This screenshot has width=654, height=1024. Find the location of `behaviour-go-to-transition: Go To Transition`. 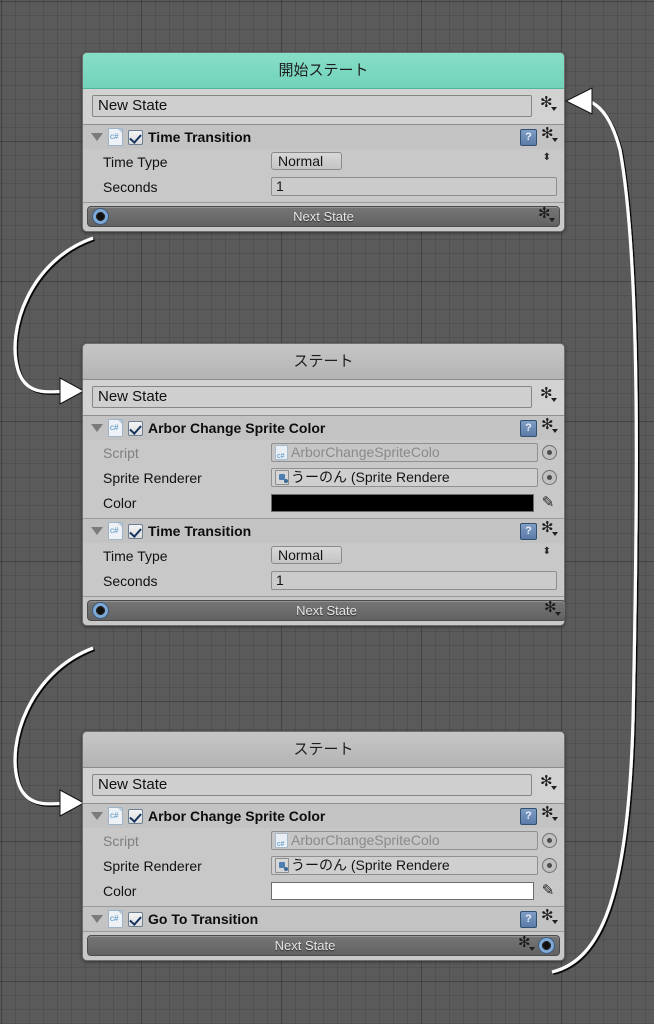

behaviour-go-to-transition: Go To Transition is located at coordinates (323, 919).